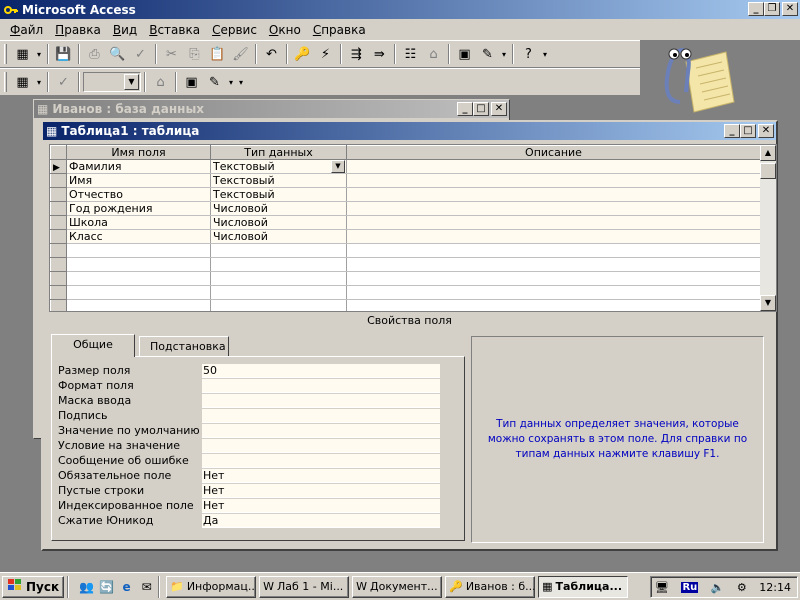  I want to click on properties-icon: ☷, so click(410, 54).